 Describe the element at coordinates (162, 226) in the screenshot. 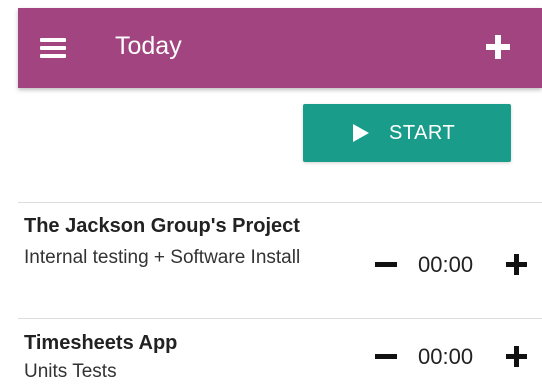

I see `project-name: The Jackson Group's Project` at that location.